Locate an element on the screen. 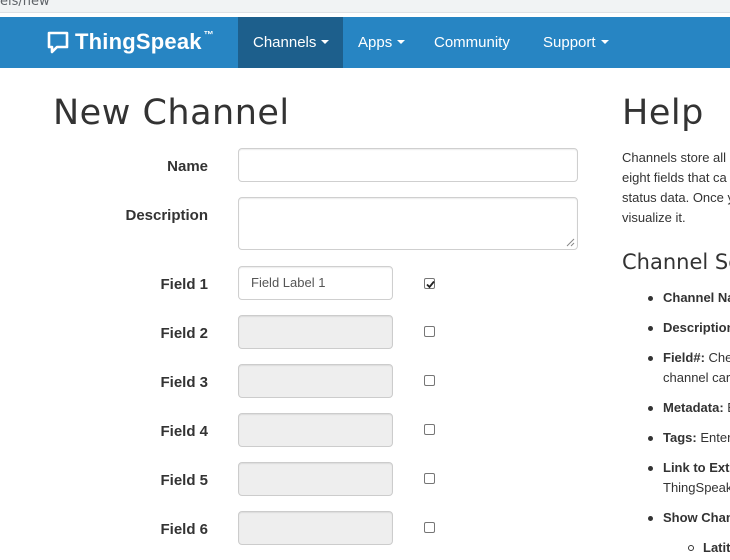 This screenshot has width=730, height=560. name-label: Name is located at coordinates (187, 166).